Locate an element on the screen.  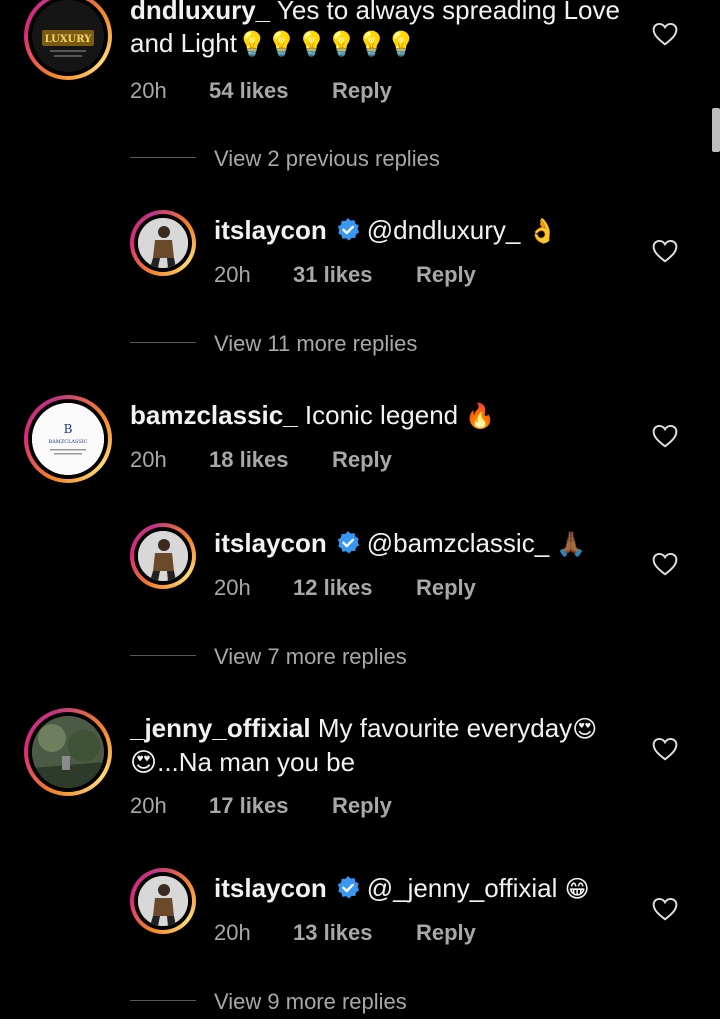
luxury-logo: LUXURY is located at coordinates (68, 36).